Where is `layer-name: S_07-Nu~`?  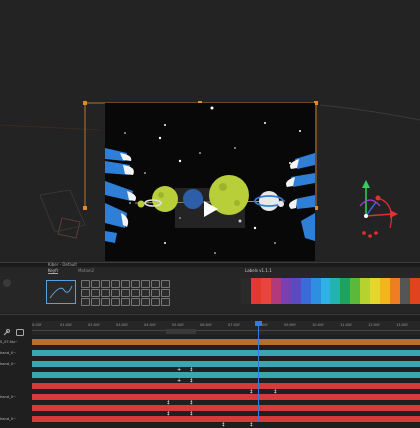
layer-name: S_07-Nu~ is located at coordinates (15, 342).